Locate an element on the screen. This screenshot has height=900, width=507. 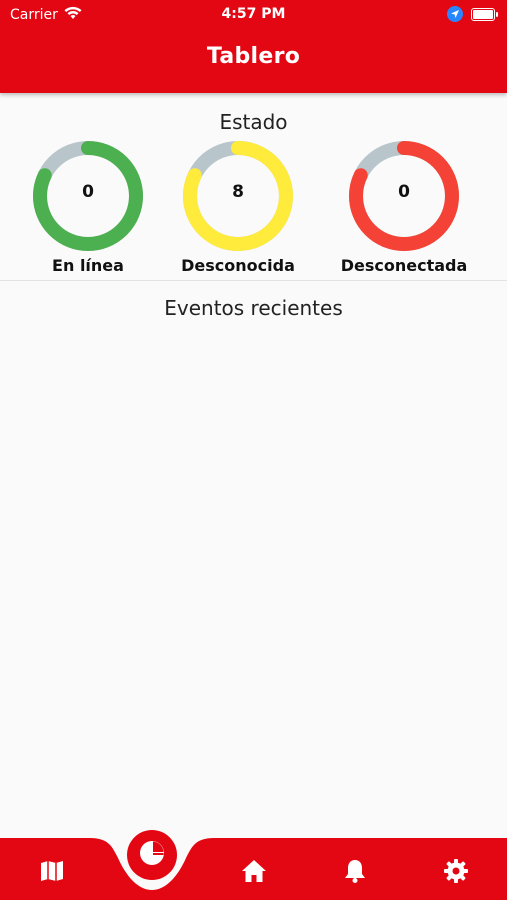
gear-icon is located at coordinates (456, 871).